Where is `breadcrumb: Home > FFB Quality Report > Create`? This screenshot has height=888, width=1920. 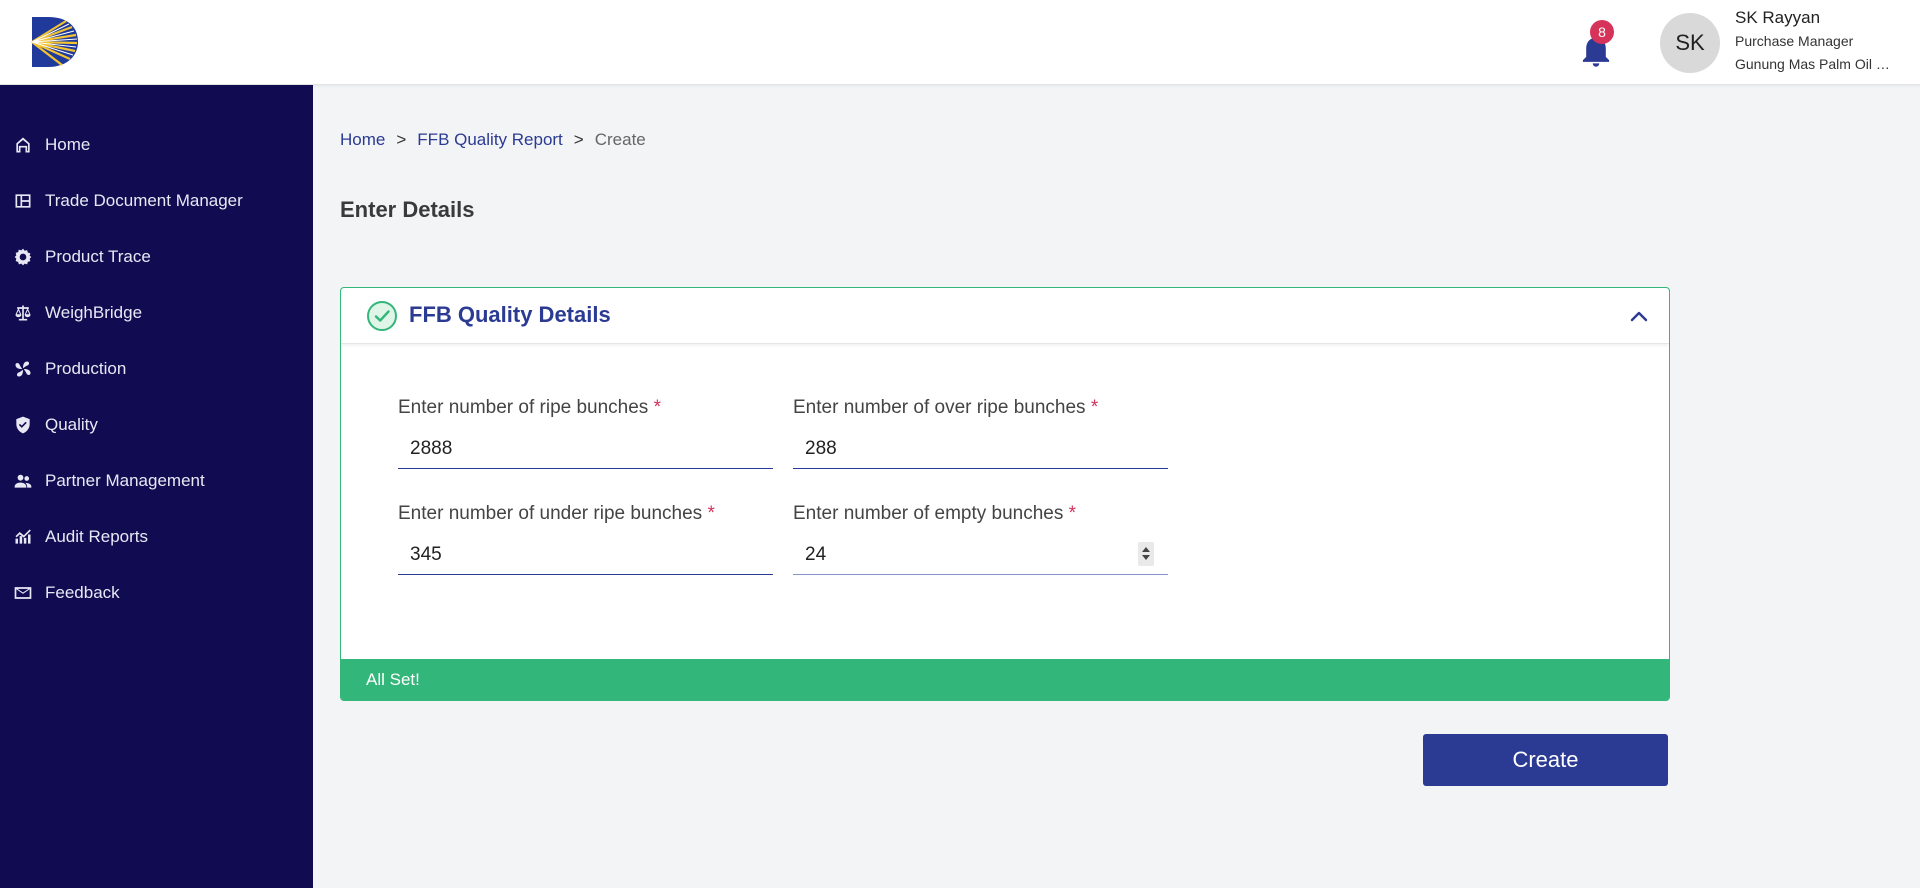 breadcrumb: Home > FFB Quality Report > Create is located at coordinates (493, 140).